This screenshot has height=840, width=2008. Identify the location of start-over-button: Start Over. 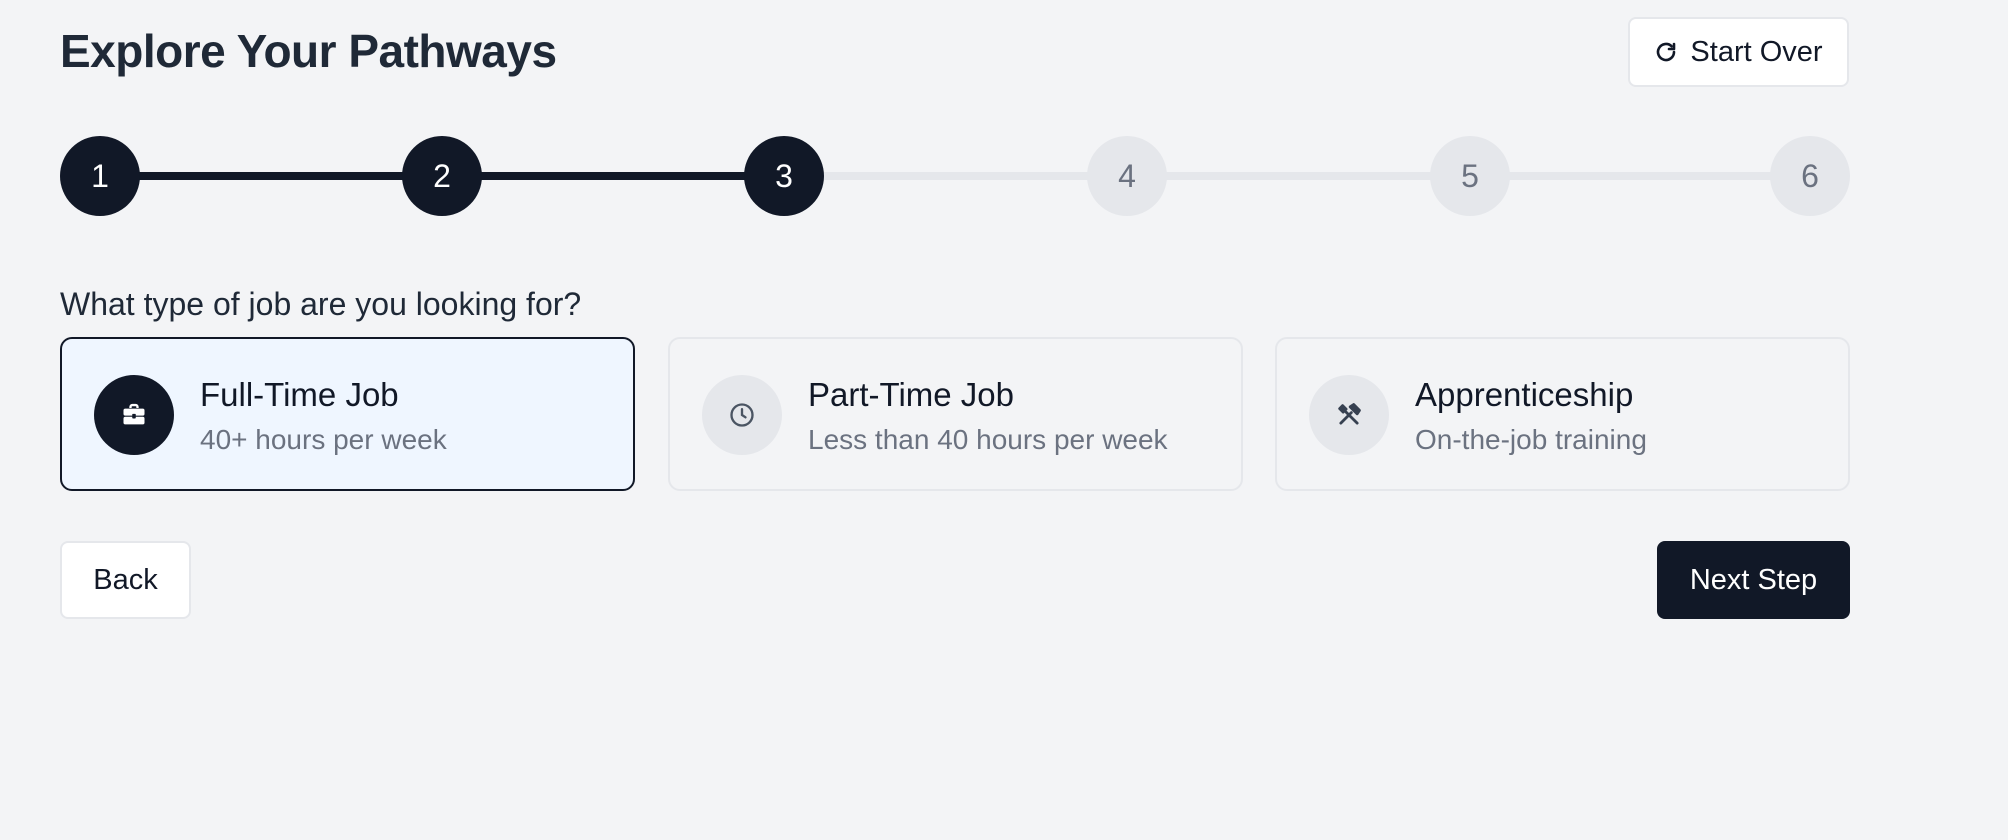
(1738, 52).